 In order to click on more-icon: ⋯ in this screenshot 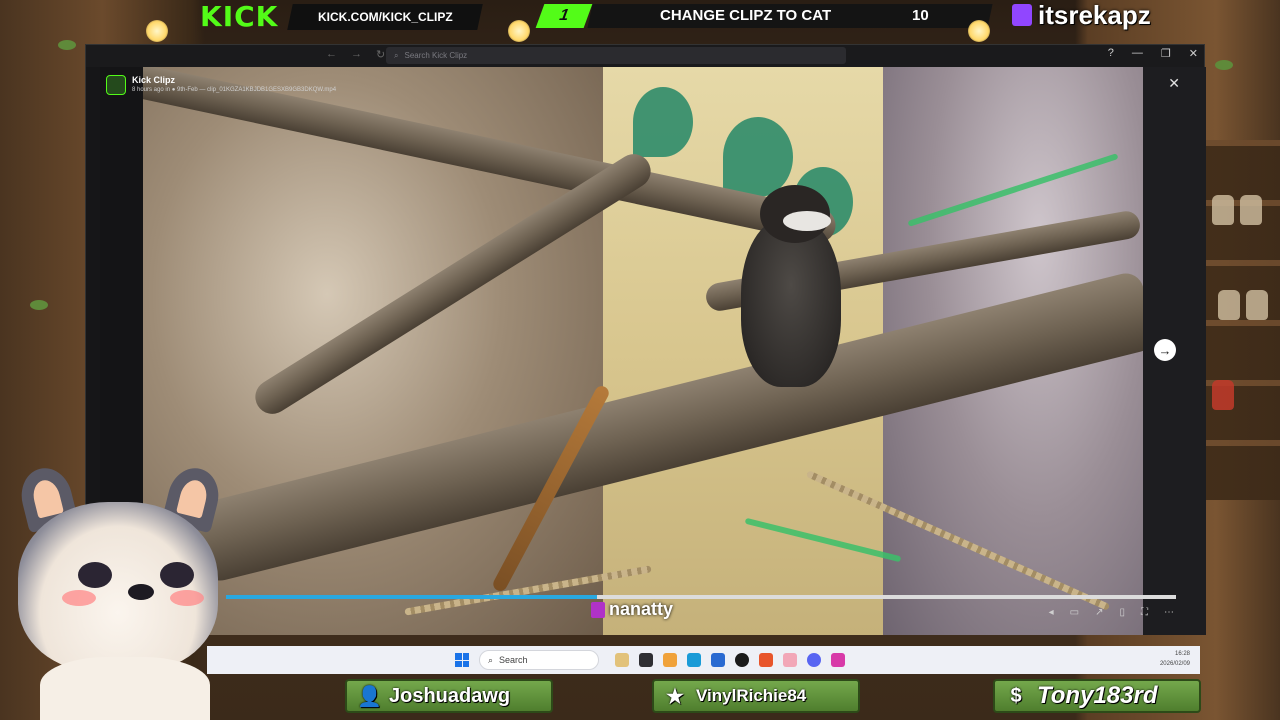, I will do `click(1169, 612)`.